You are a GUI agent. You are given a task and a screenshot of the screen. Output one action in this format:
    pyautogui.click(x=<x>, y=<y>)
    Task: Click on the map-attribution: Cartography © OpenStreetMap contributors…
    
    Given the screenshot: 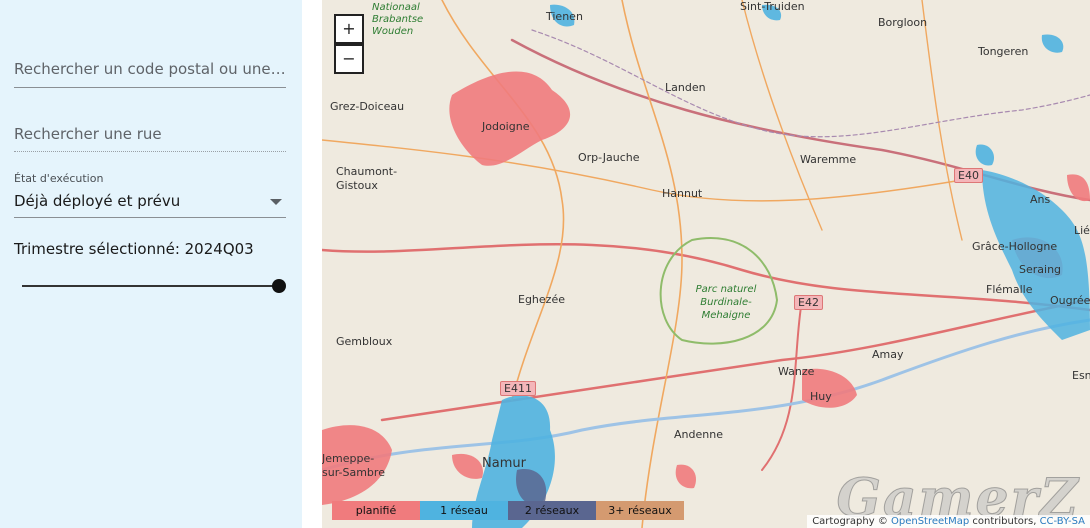 What is the action you would take?
    pyautogui.click(x=948, y=521)
    